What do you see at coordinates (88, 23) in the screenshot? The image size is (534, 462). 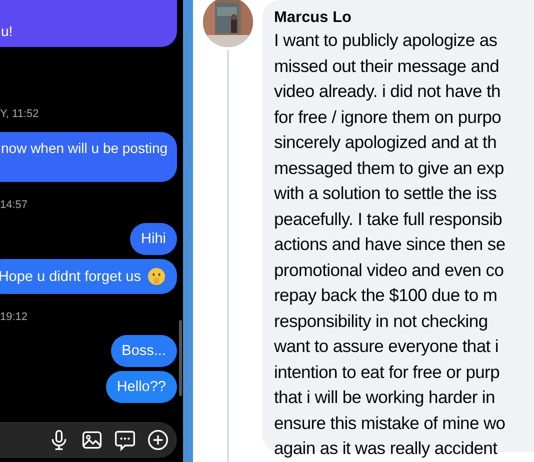 I see `message-bubble: u!` at bounding box center [88, 23].